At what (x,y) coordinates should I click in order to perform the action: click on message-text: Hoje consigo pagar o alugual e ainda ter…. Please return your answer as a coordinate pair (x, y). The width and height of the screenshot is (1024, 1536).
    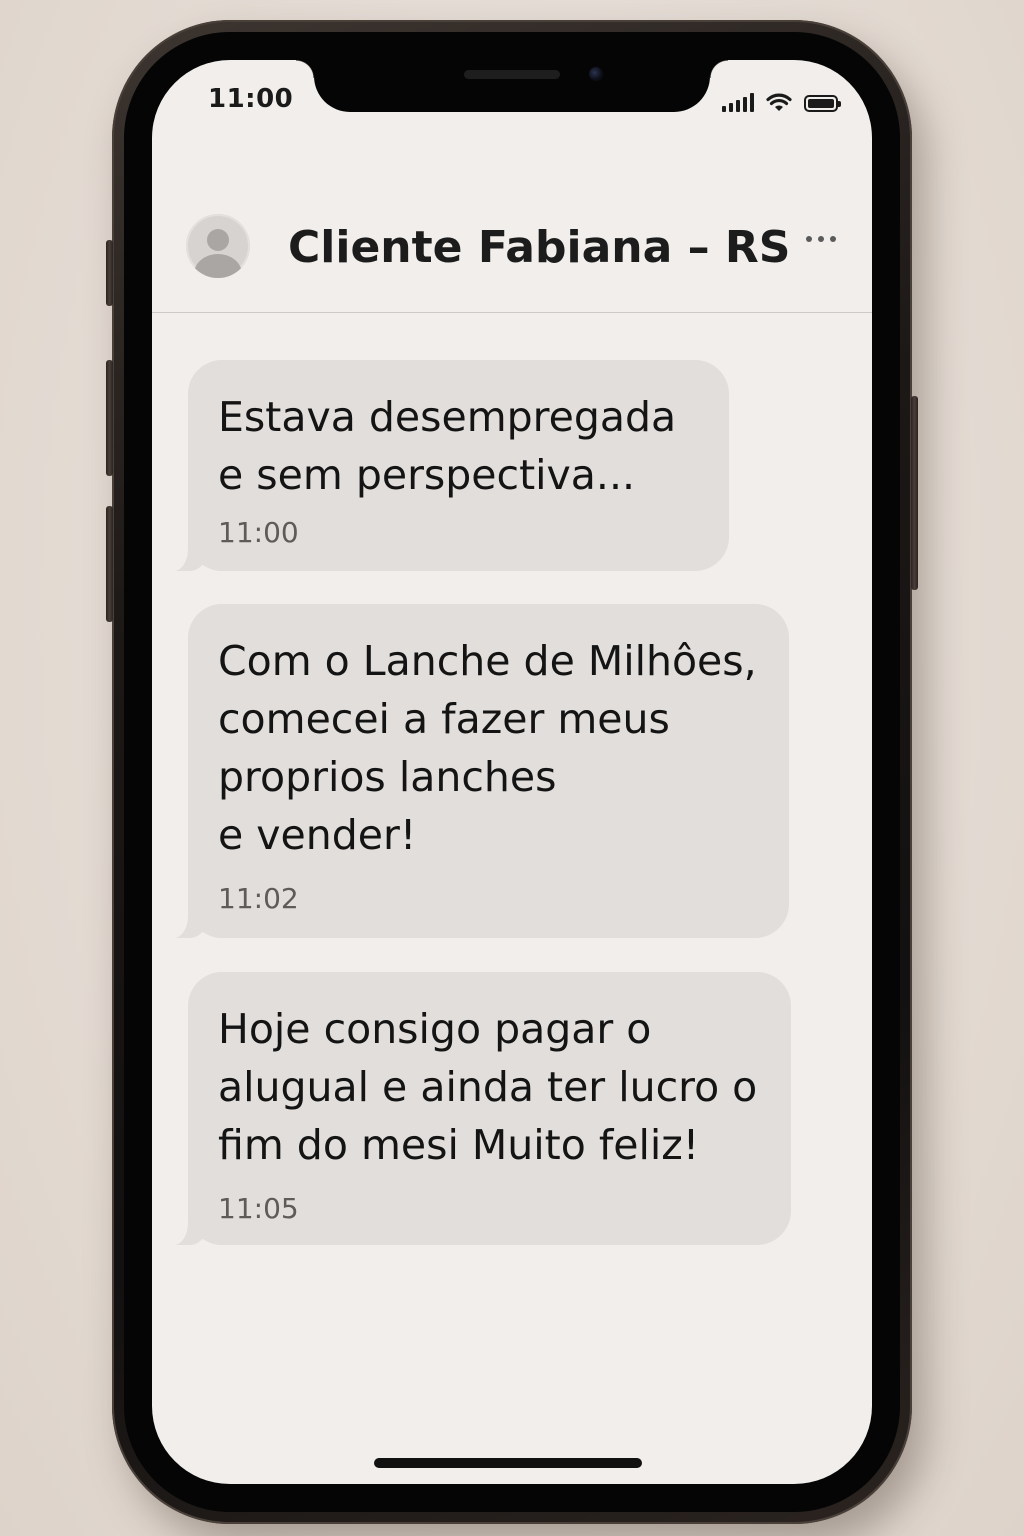
    Looking at the image, I should click on (488, 1087).